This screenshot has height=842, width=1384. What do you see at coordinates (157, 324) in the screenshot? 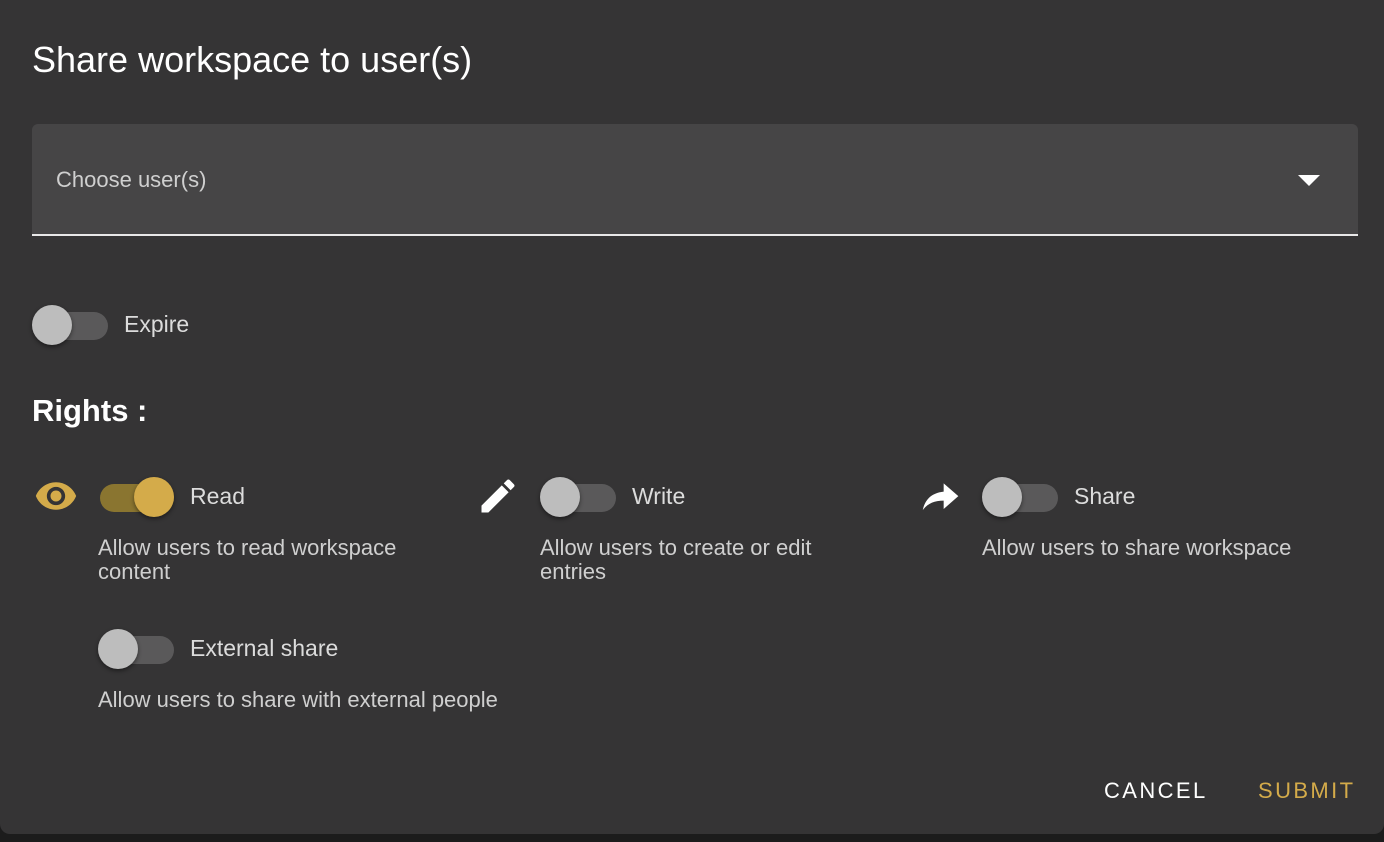
I see `expire-label: Expire` at bounding box center [157, 324].